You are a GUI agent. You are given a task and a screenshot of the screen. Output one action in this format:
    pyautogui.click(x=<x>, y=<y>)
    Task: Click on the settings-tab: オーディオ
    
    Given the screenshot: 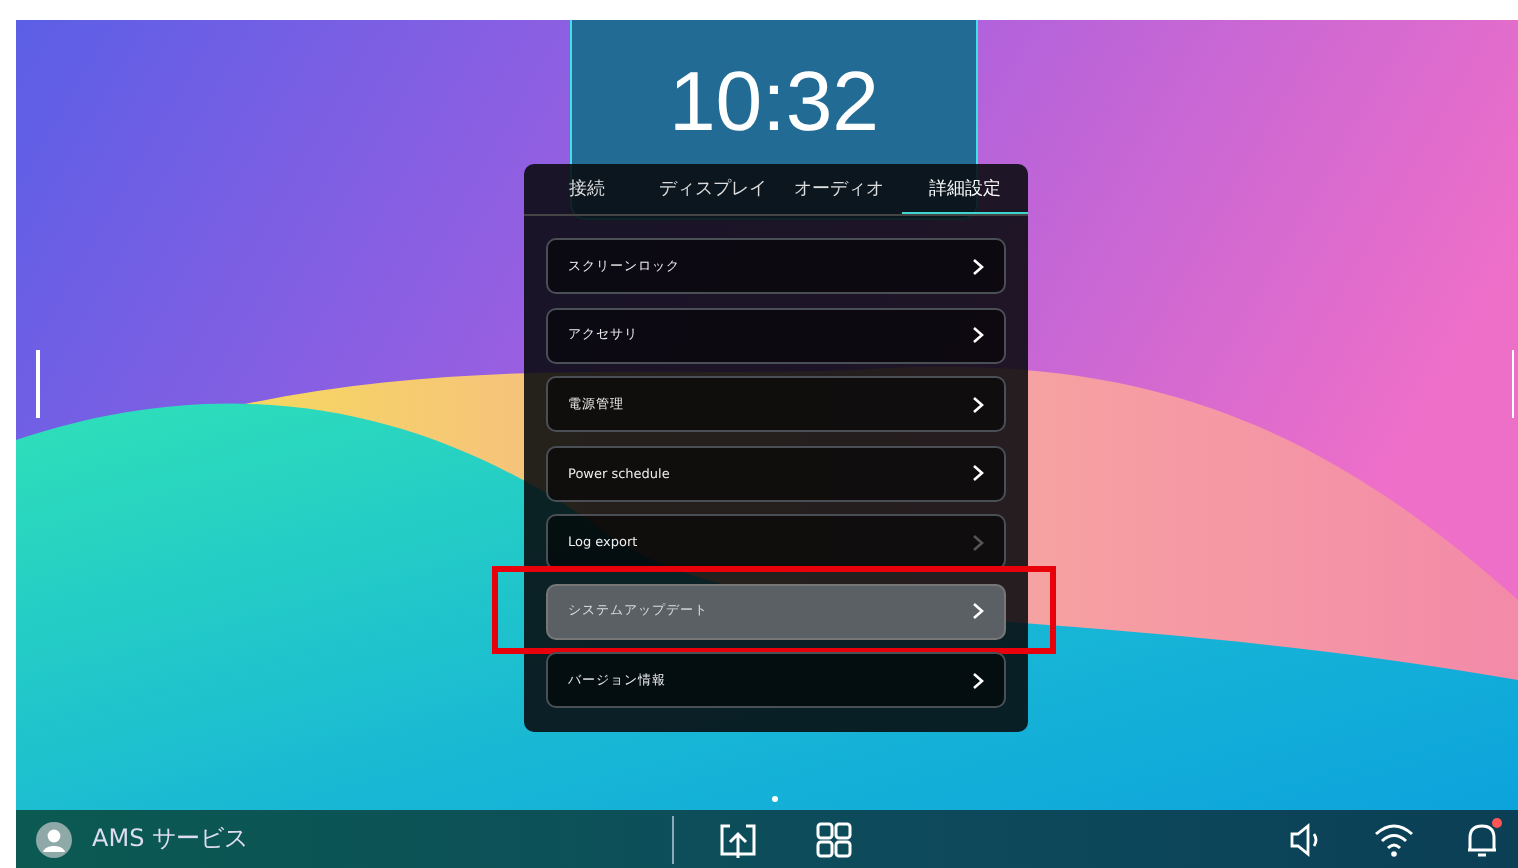 What is the action you would take?
    pyautogui.click(x=839, y=189)
    